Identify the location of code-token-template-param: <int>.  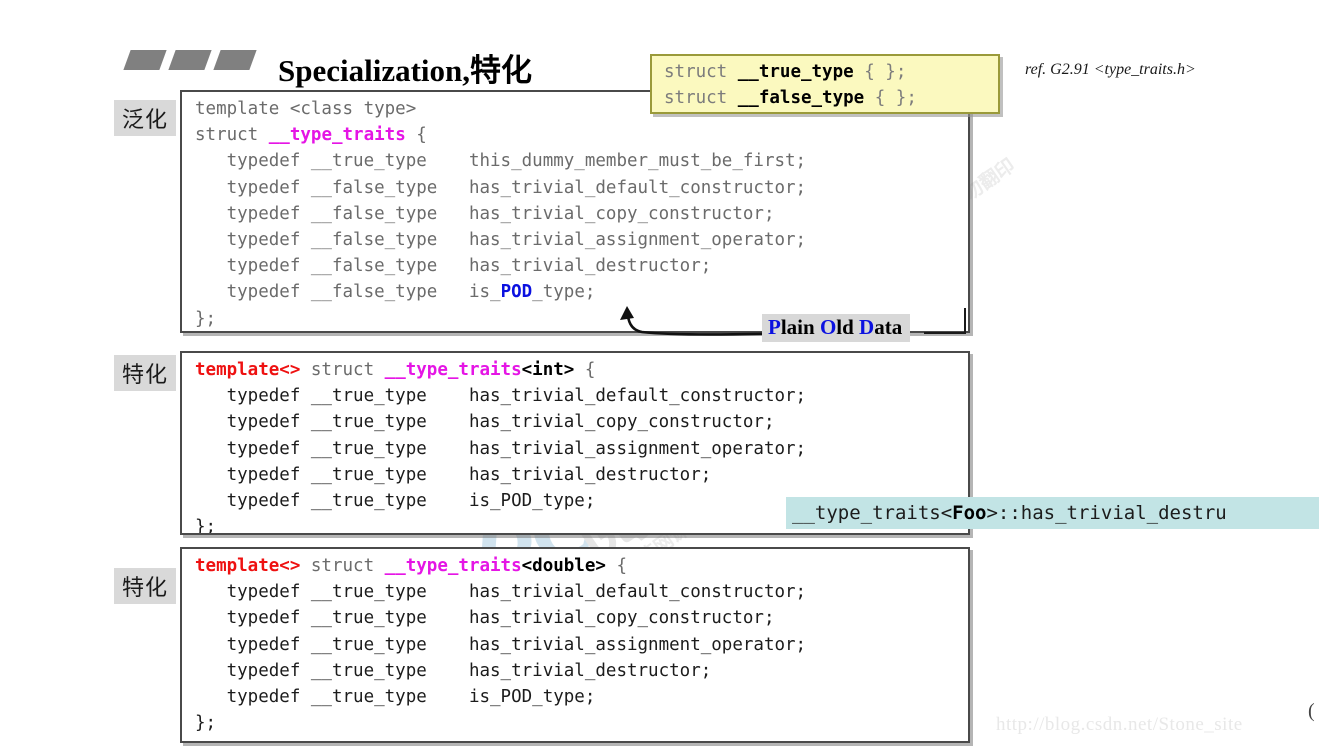
(548, 370).